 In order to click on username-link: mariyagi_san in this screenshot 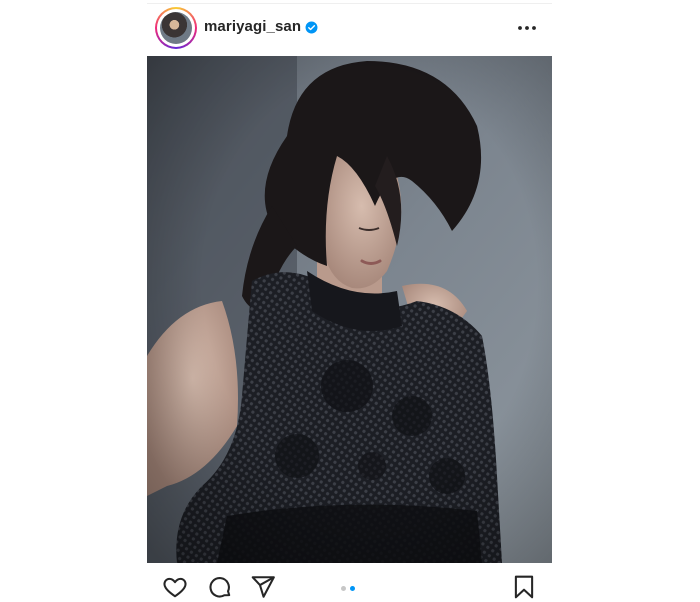, I will do `click(252, 26)`.